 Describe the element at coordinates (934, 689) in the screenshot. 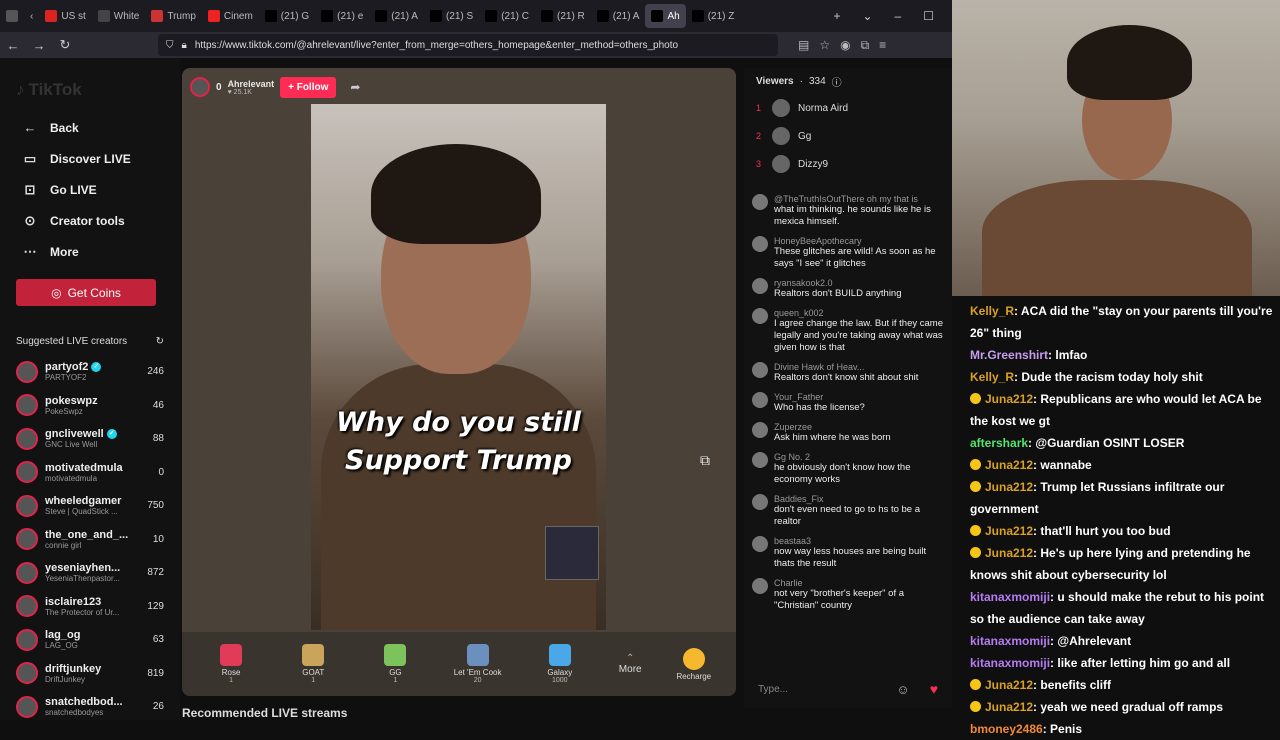

I see `heart-icon: ♥` at that location.